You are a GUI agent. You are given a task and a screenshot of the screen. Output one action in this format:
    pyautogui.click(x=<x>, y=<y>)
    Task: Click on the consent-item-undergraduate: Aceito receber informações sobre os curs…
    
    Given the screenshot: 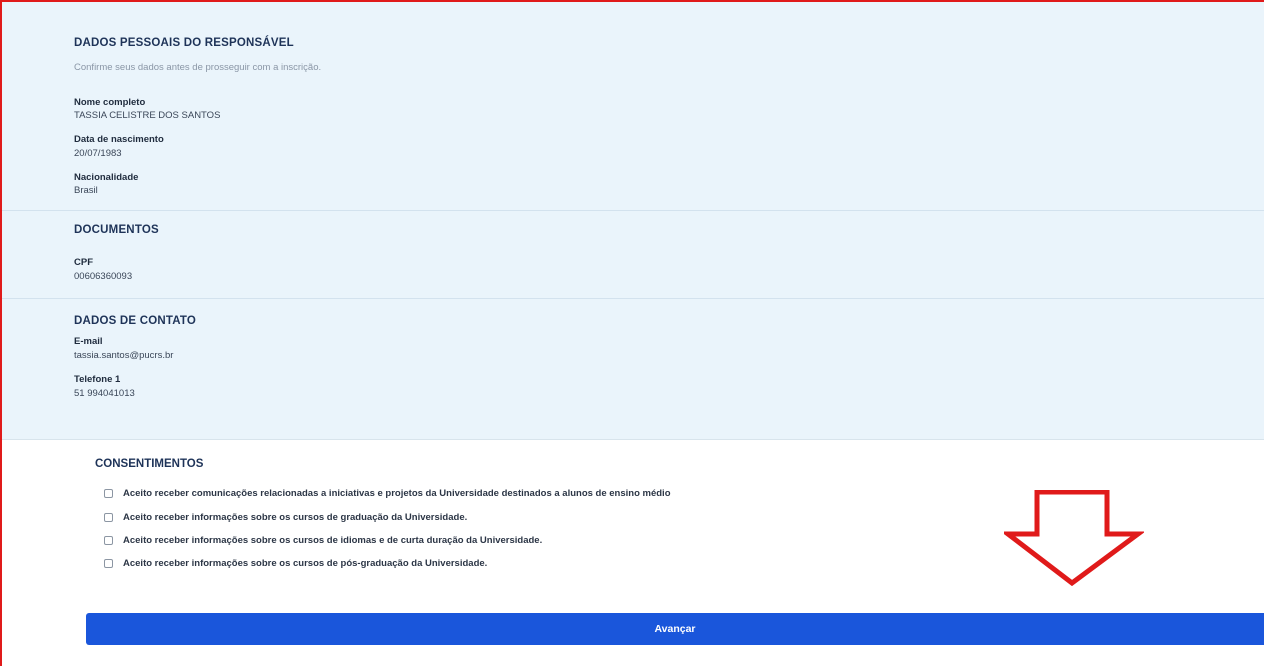 What is the action you would take?
    pyautogui.click(x=285, y=517)
    